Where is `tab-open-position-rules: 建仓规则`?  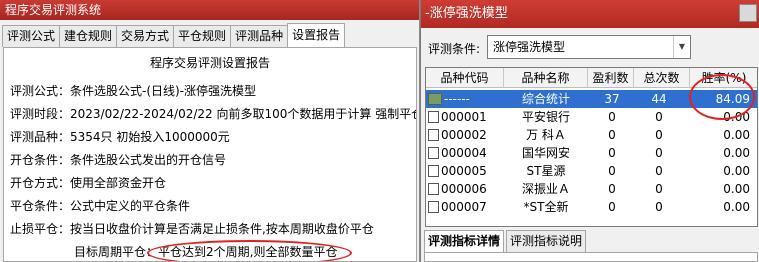 tab-open-position-rules: 建仓规则 is located at coordinates (88, 36).